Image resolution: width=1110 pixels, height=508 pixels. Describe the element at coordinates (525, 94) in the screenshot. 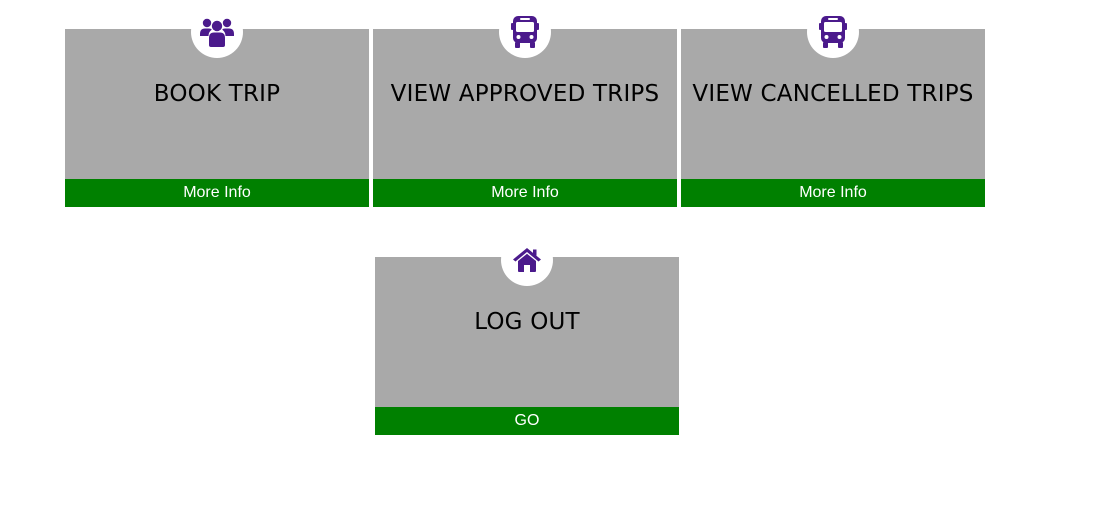

I see `card-title: VIEW APPROVED TRIPS` at that location.